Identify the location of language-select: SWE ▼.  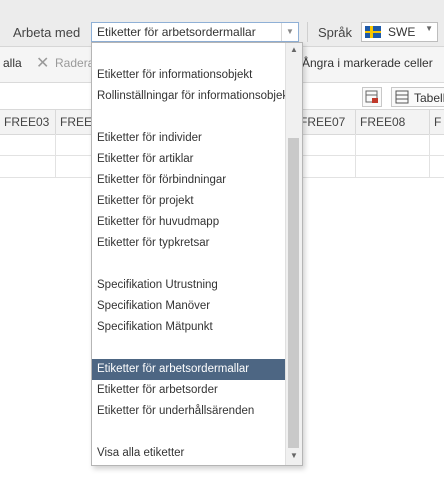
(399, 32).